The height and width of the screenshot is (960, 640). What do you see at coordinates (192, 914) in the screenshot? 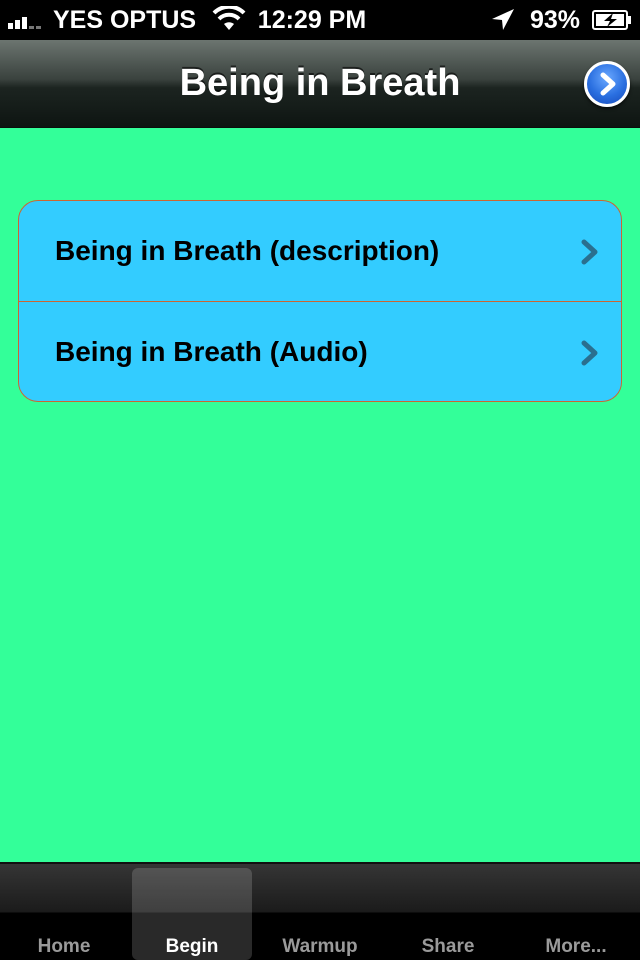
I see `tab-begin: Begin` at bounding box center [192, 914].